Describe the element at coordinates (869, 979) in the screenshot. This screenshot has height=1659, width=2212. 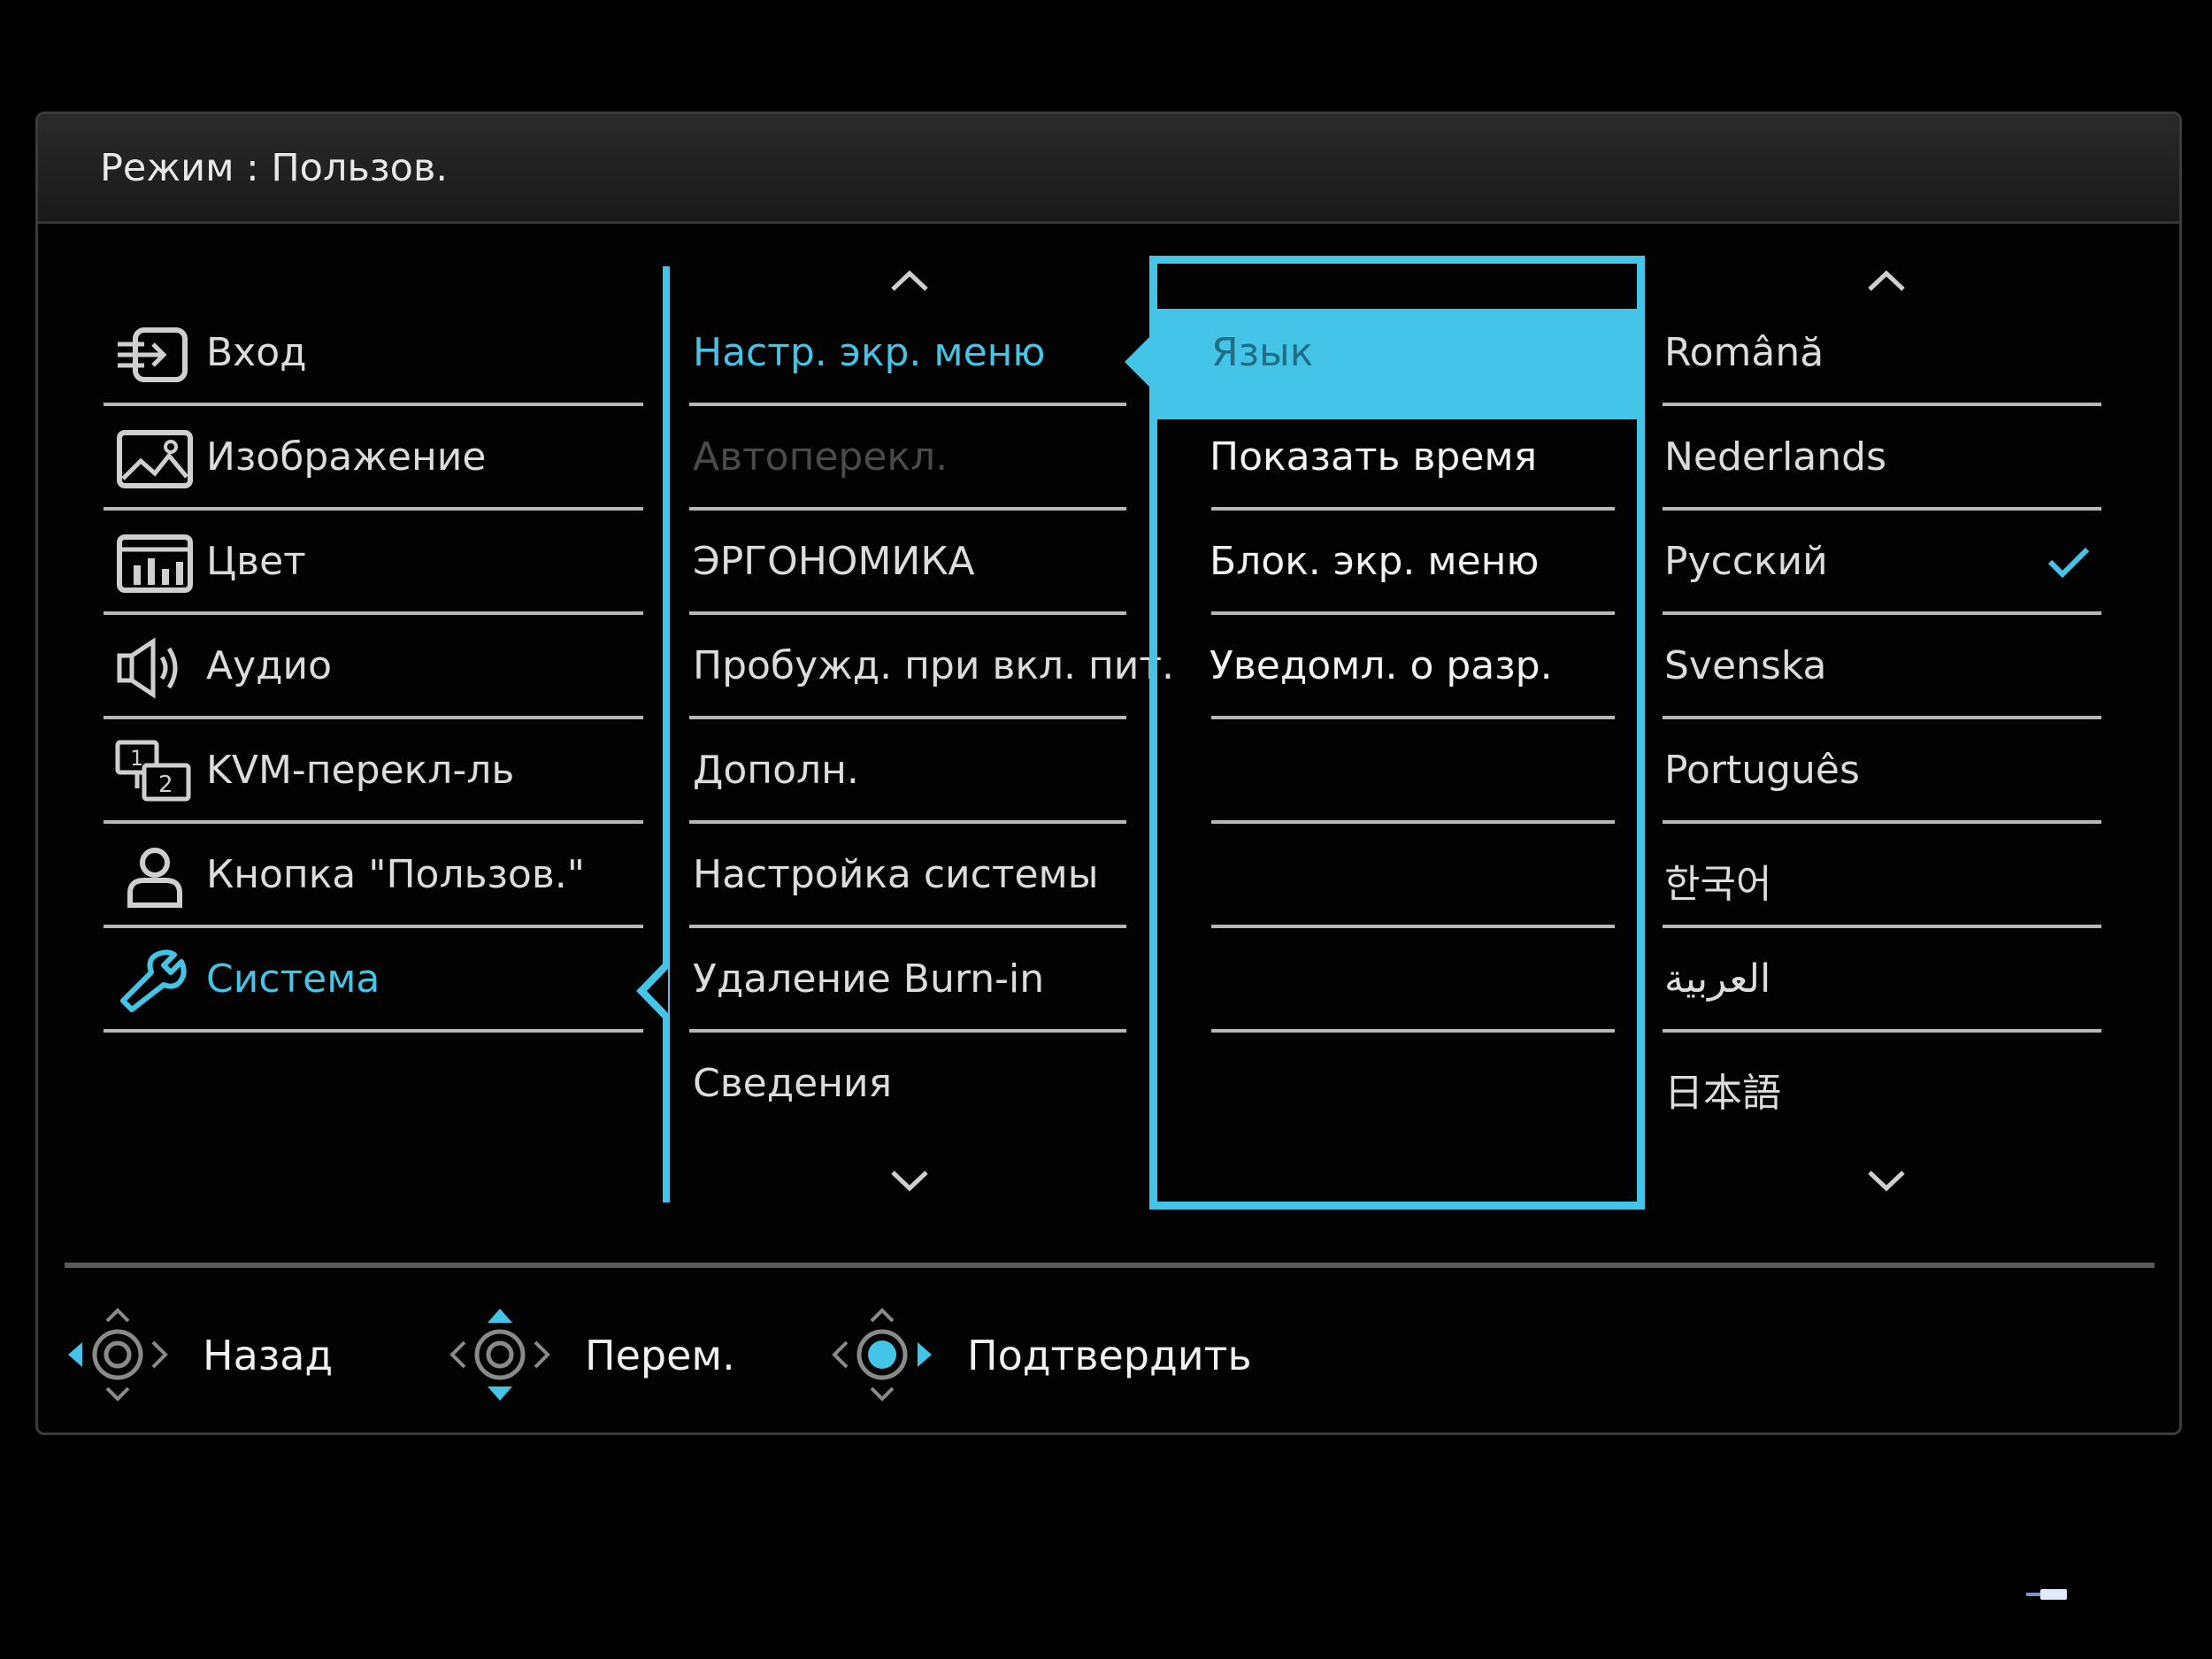
I see `submenu-item-label: Удаление Burn-in` at that location.